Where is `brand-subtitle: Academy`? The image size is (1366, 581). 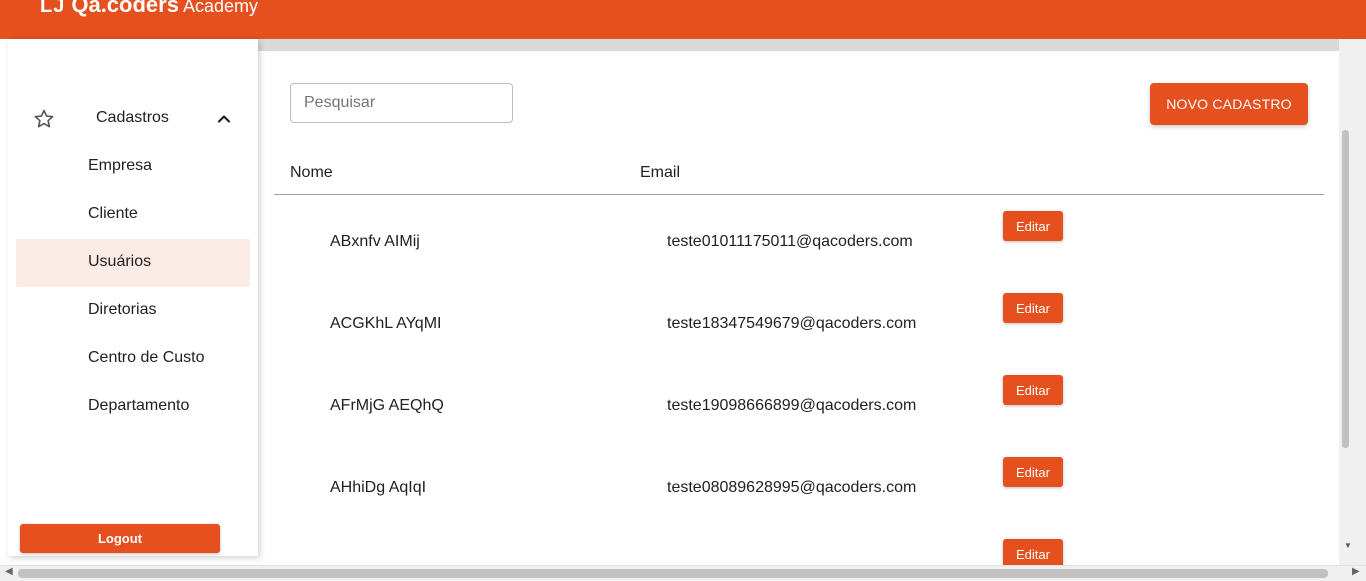 brand-subtitle: Academy is located at coordinates (220, 8).